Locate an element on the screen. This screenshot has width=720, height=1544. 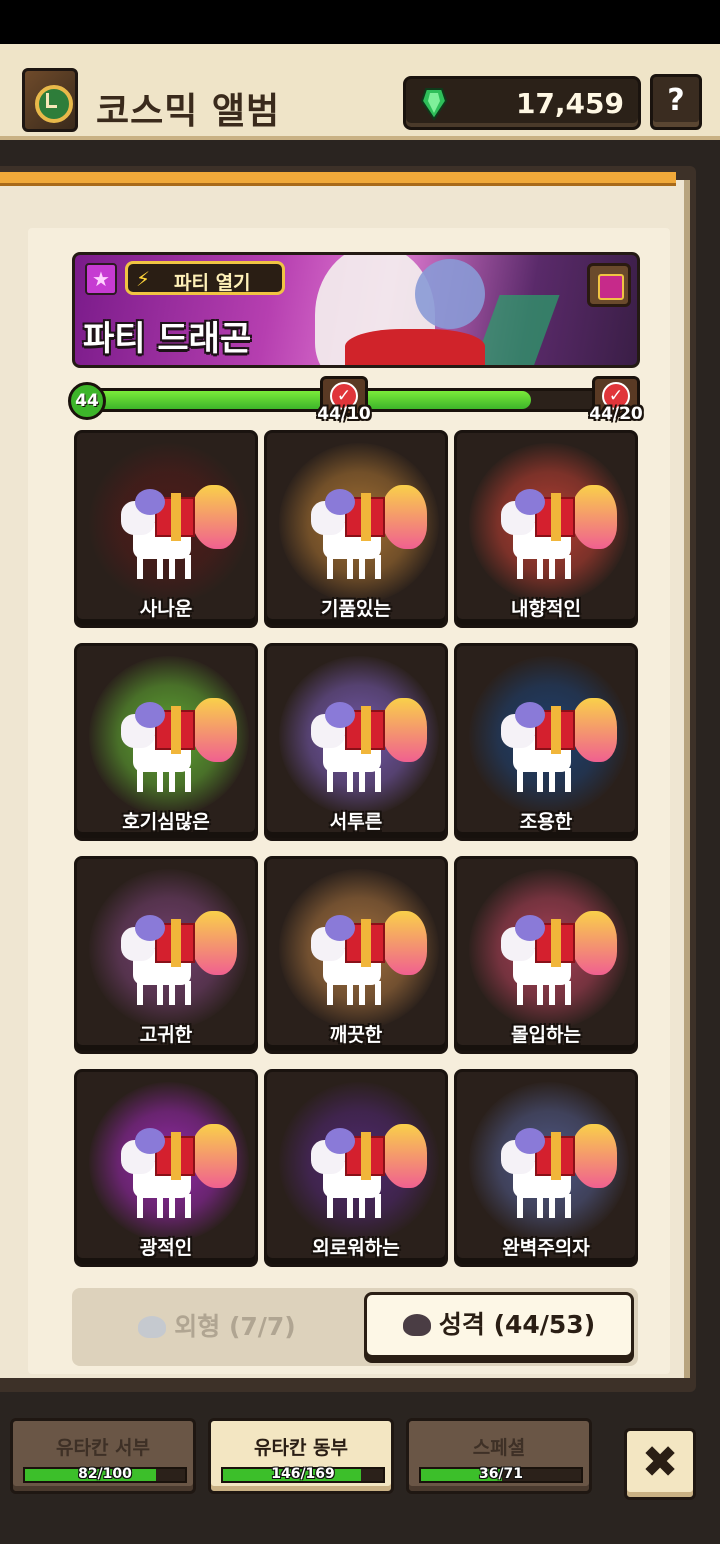
personality-card: 호기심많은 is located at coordinates (166, 742).